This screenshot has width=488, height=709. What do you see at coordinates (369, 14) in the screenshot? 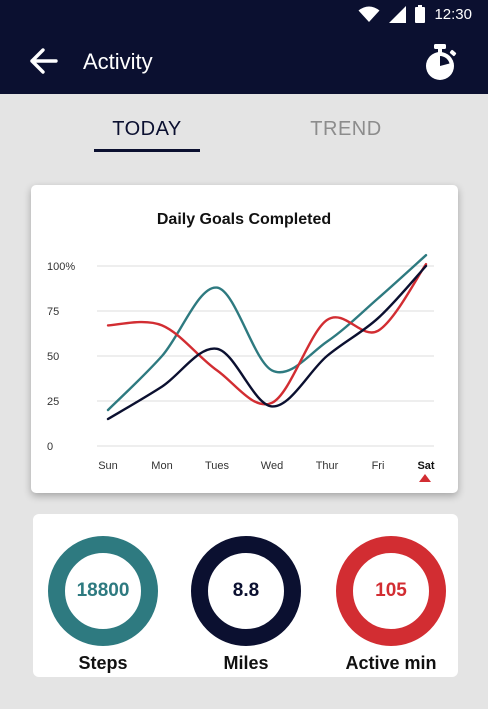
I see `wifi-icon` at bounding box center [369, 14].